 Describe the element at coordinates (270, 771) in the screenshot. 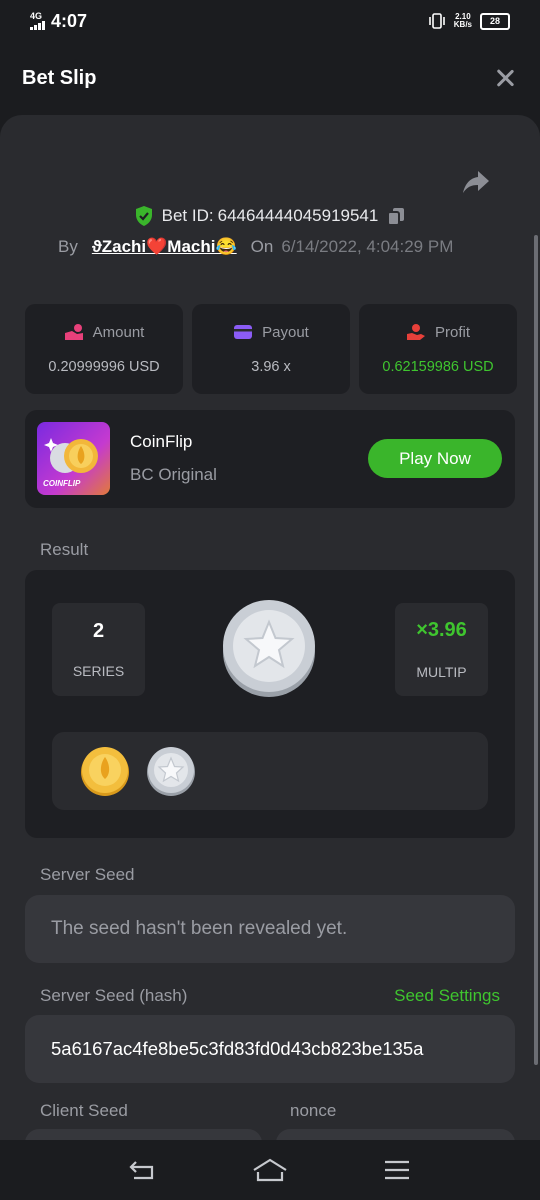

I see `flip-history` at that location.